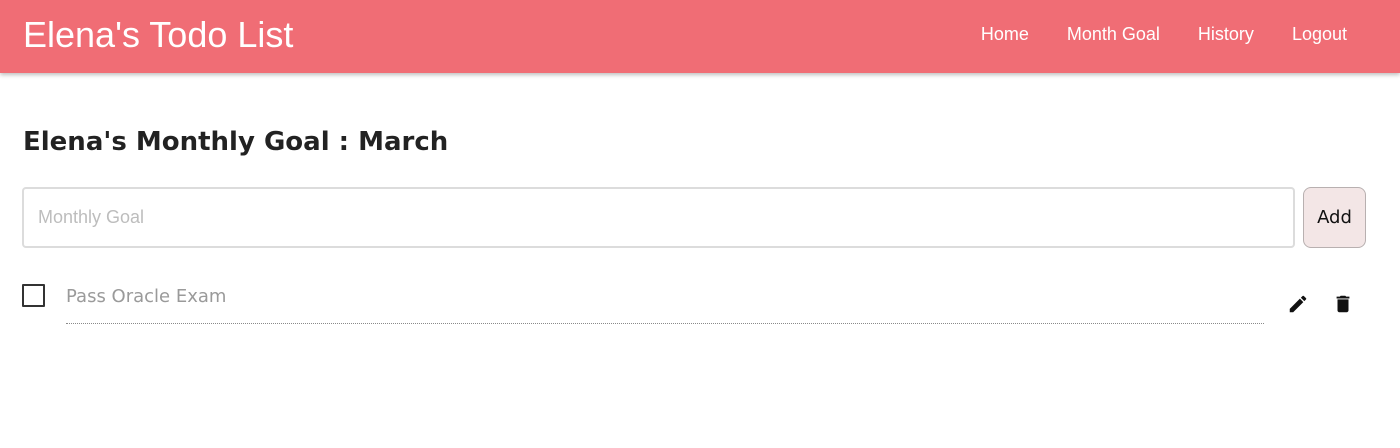  What do you see at coordinates (1334, 217) in the screenshot?
I see `add-button: Add` at bounding box center [1334, 217].